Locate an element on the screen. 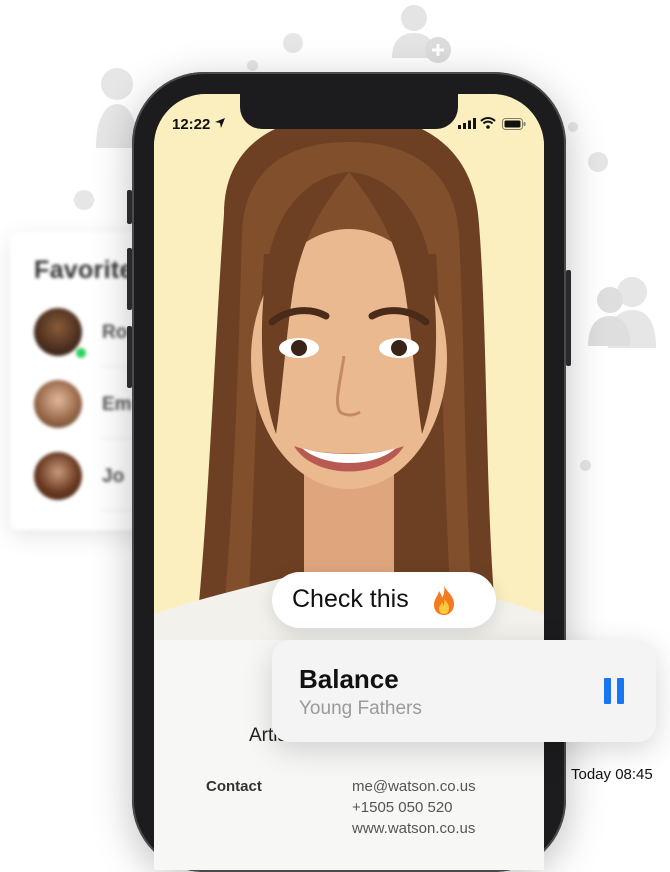  location-arrow-icon is located at coordinates (220, 123).